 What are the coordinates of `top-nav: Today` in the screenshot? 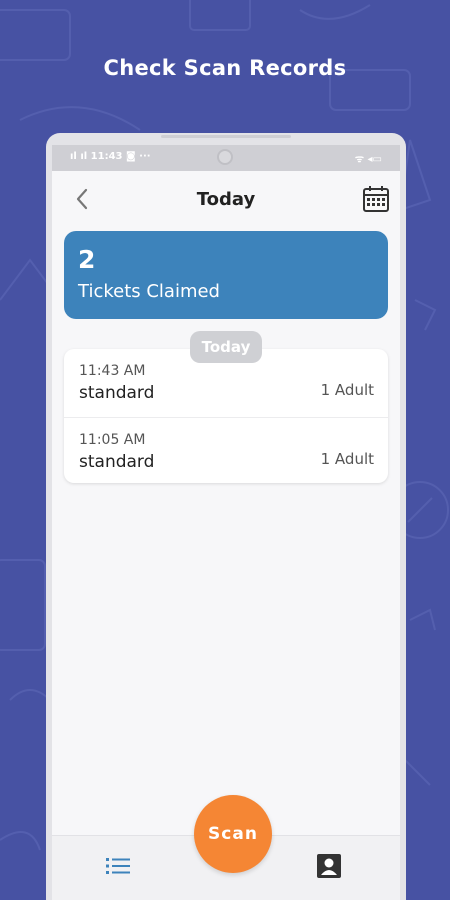 It's located at (226, 199).